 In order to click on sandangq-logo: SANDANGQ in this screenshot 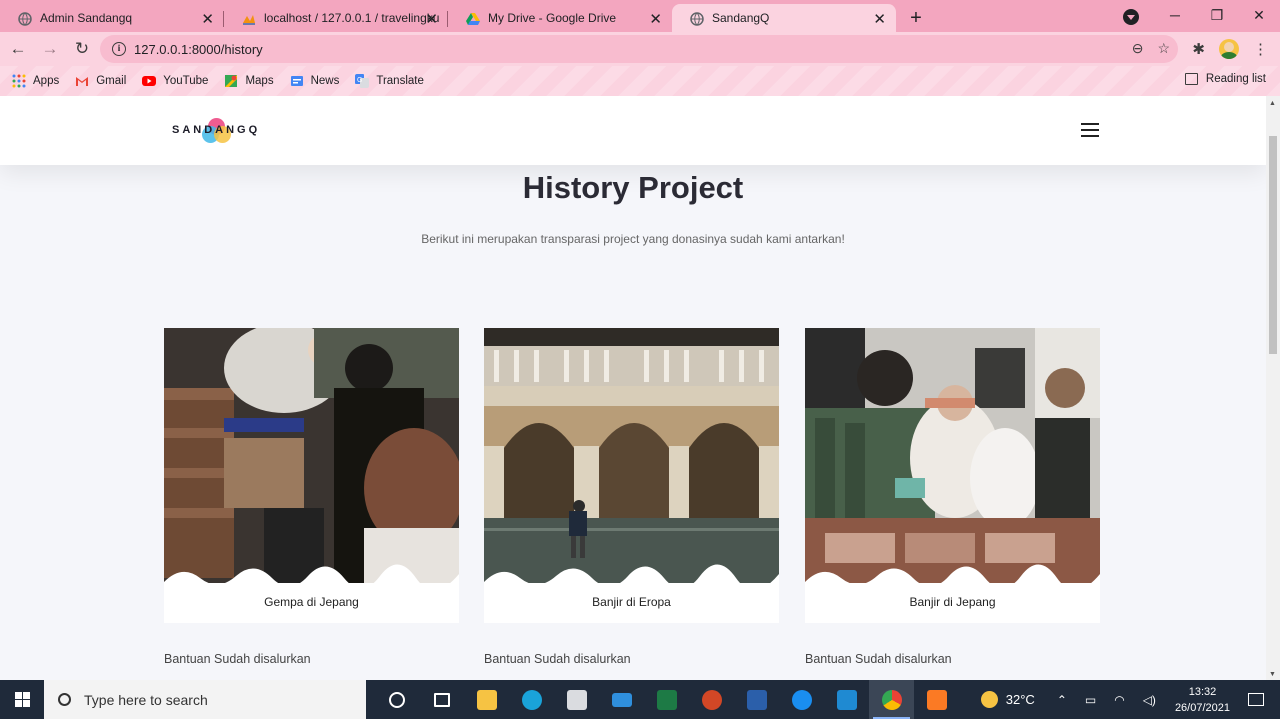, I will do `click(220, 131)`.